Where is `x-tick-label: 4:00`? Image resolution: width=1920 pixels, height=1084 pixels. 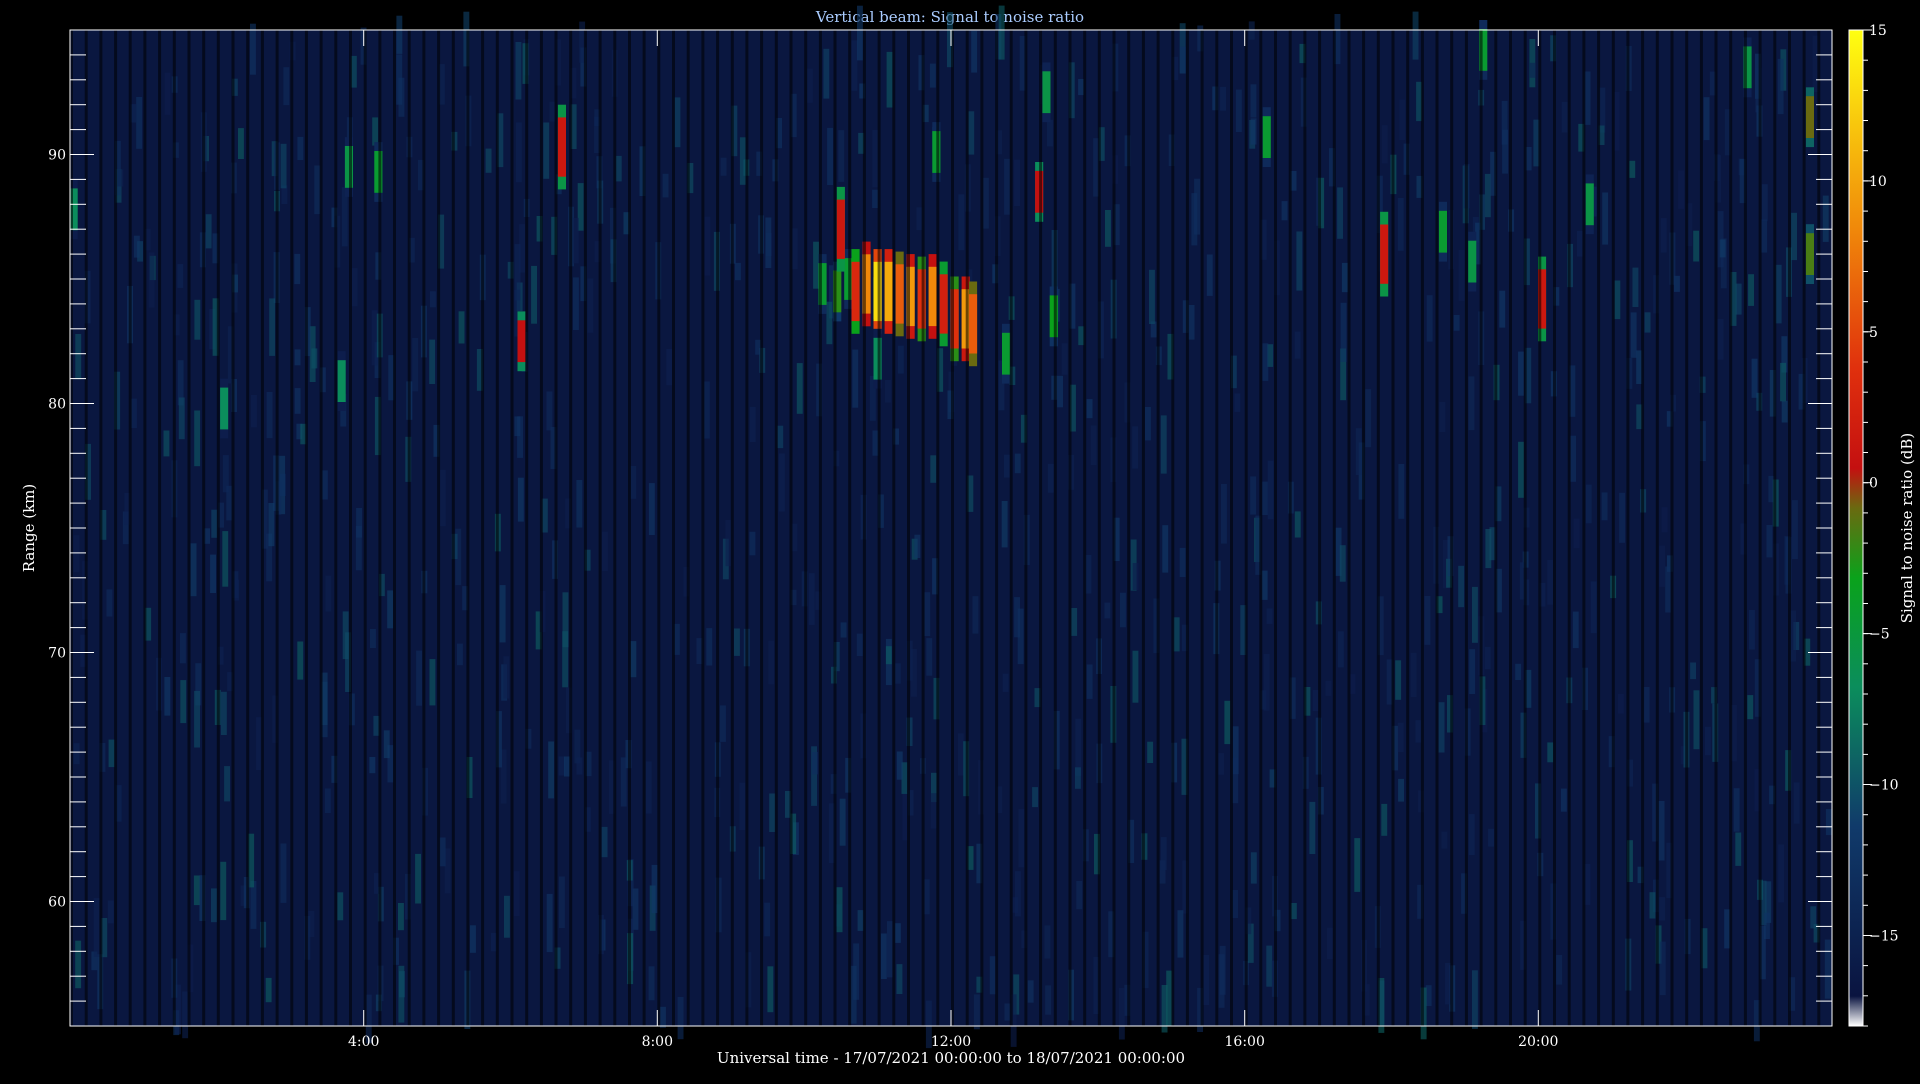
x-tick-label: 4:00 is located at coordinates (363, 1042).